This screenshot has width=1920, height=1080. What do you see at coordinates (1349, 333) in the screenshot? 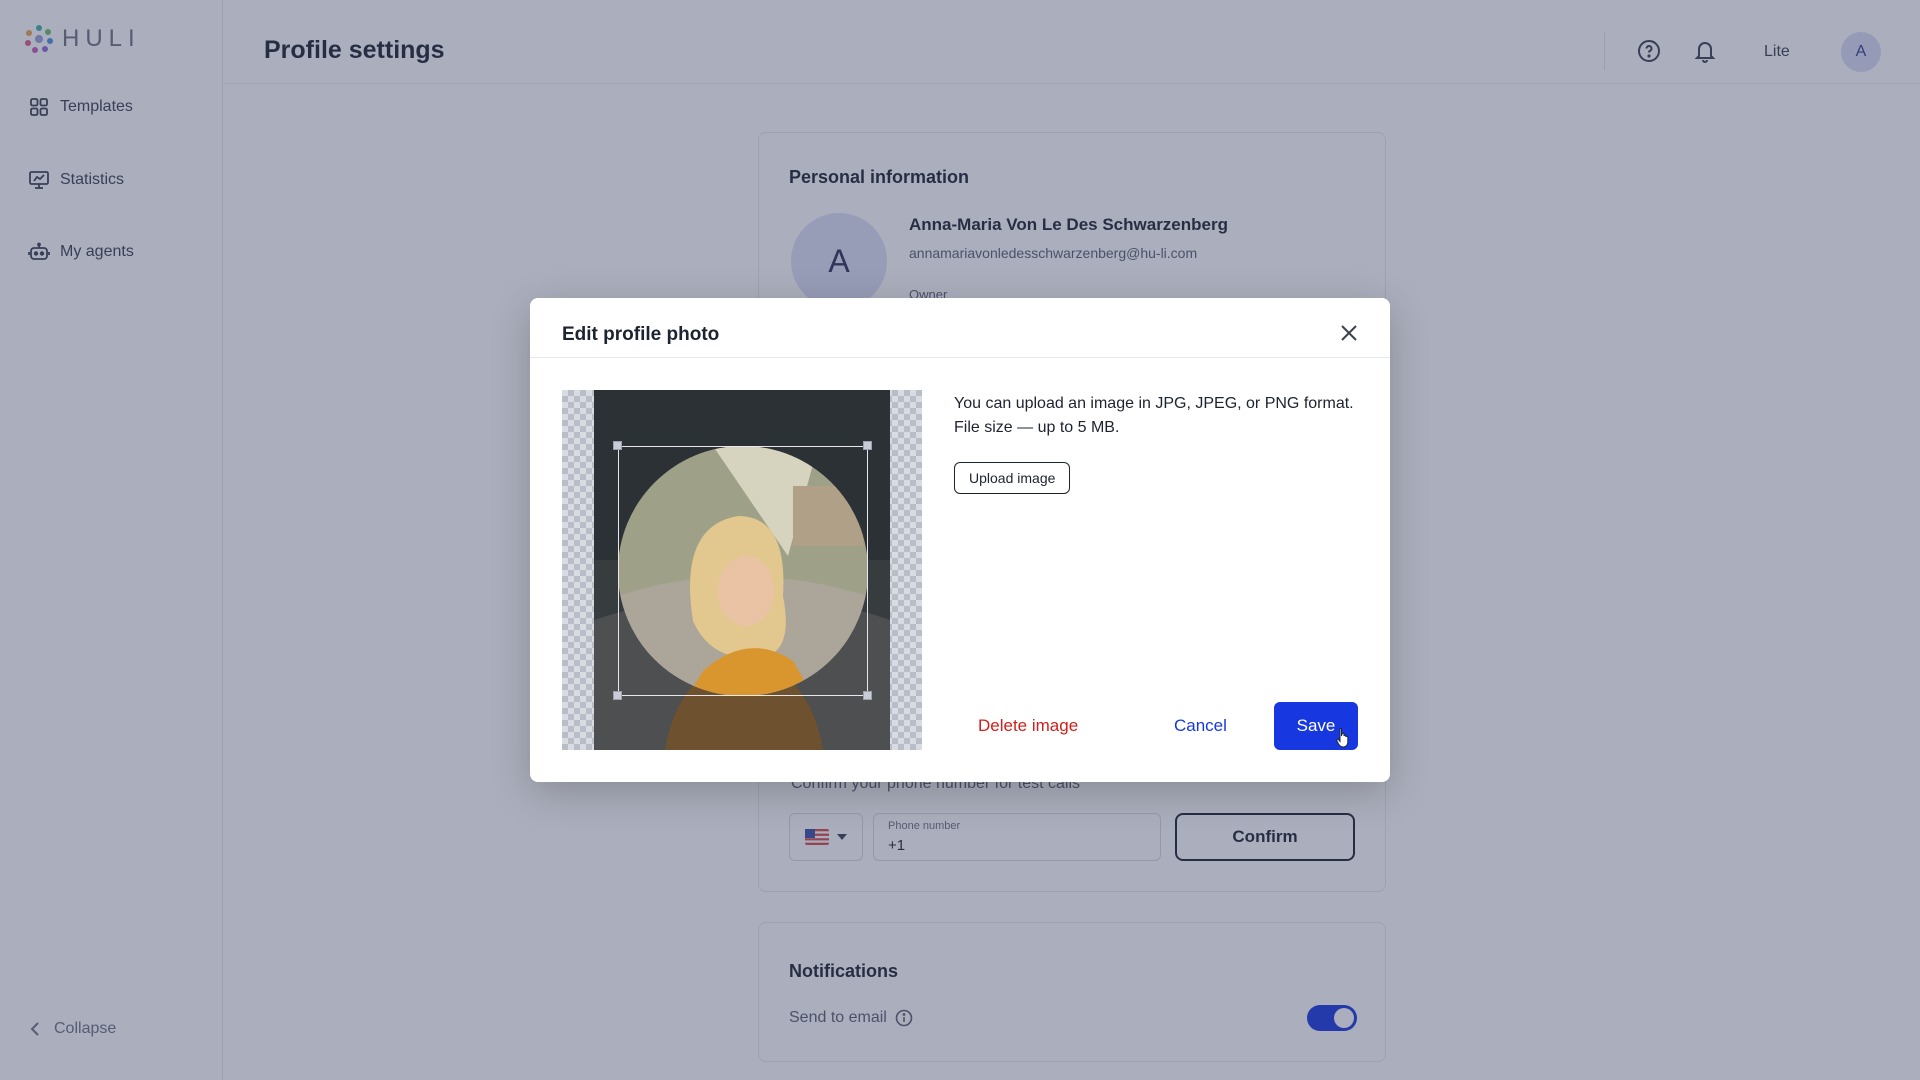
I see `close-icon` at bounding box center [1349, 333].